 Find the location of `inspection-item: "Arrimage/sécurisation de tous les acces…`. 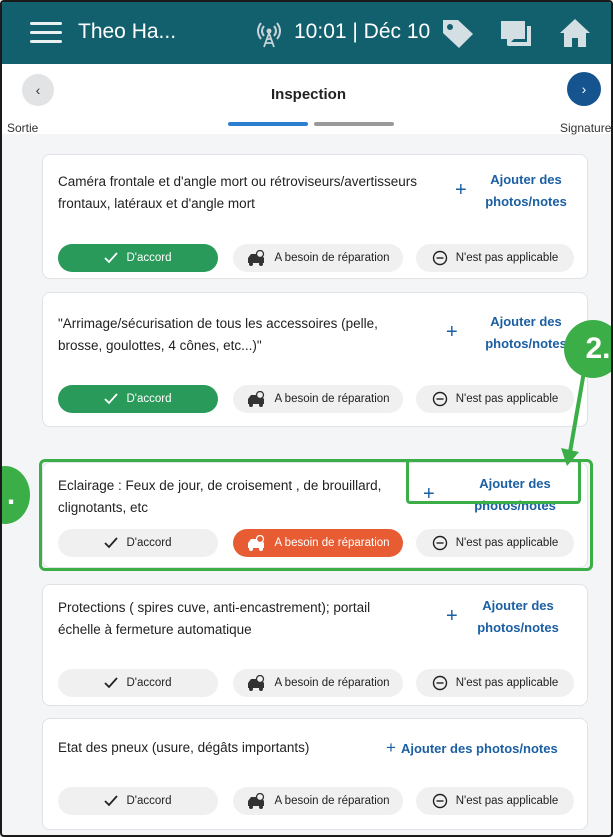

inspection-item: "Arrimage/sécurisation de tous les acces… is located at coordinates (315, 359).